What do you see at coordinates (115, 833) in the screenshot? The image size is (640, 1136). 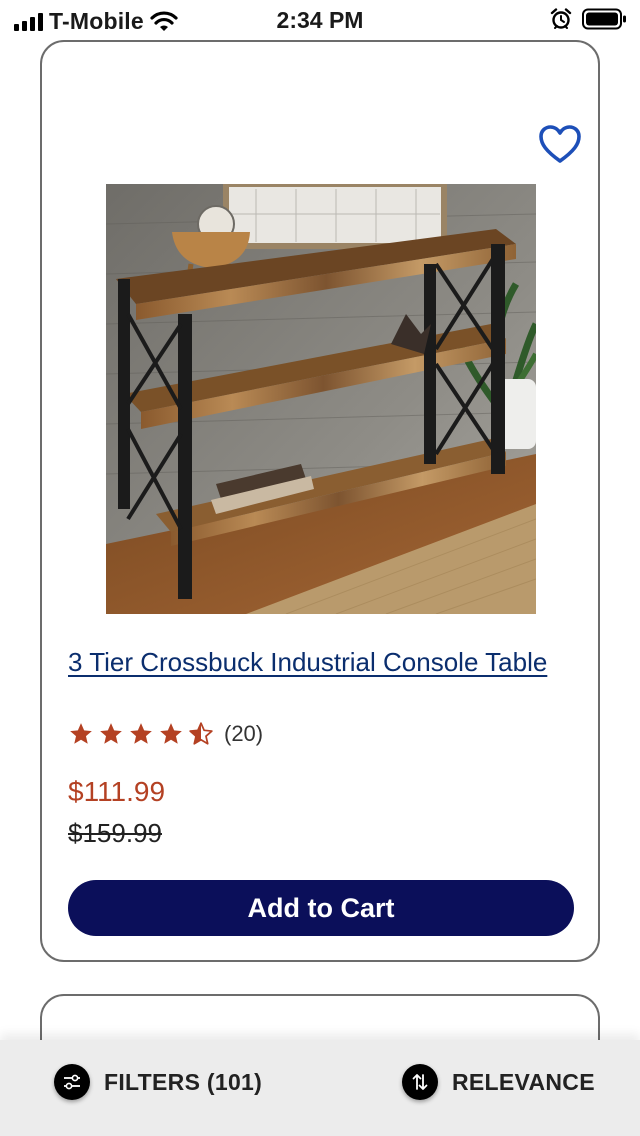 I see `original-price: $159.99` at bounding box center [115, 833].